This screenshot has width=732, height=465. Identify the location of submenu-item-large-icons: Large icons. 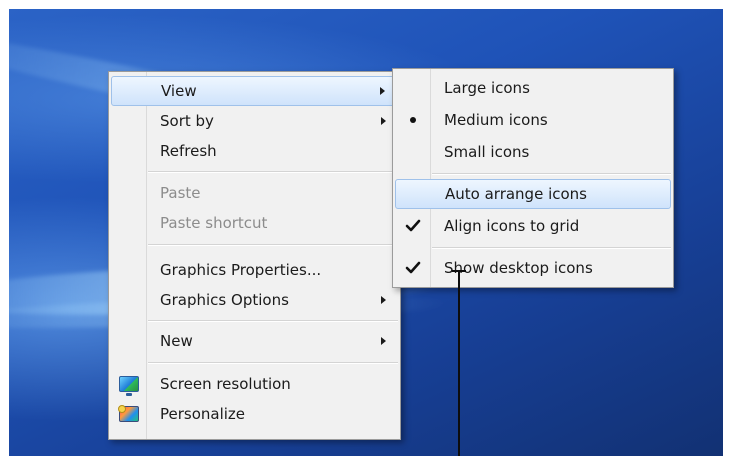
(533, 88).